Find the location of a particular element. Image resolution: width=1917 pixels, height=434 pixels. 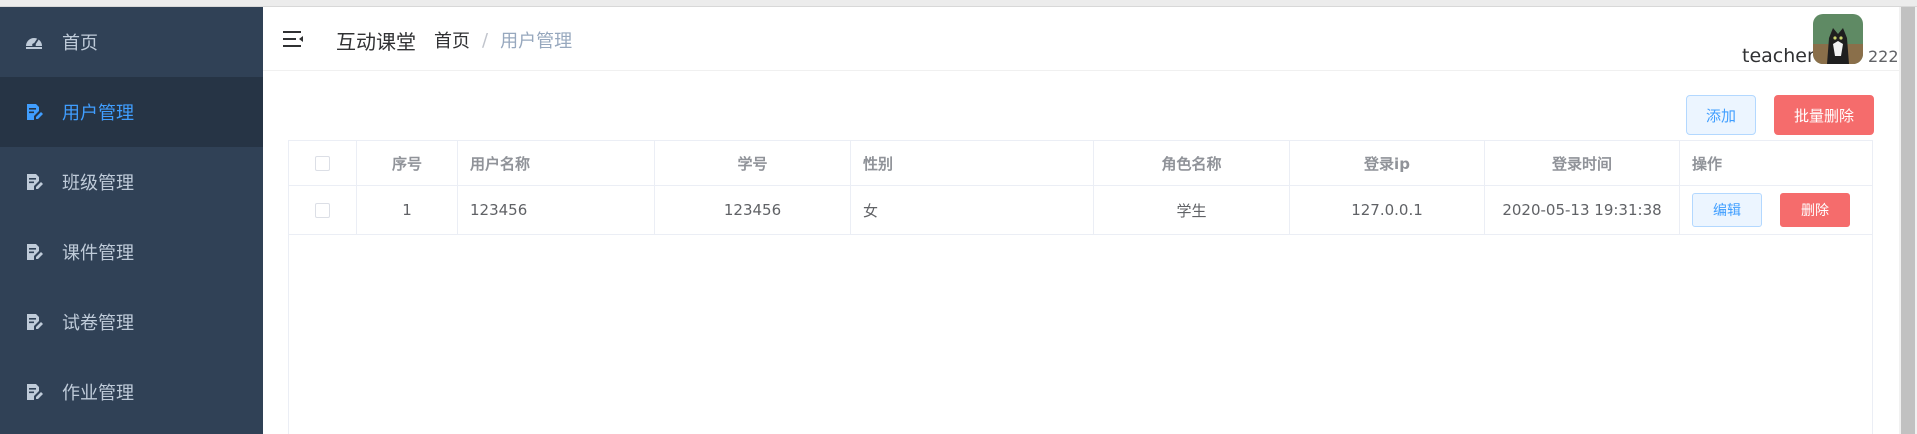

add-button: 添加 is located at coordinates (1721, 115).